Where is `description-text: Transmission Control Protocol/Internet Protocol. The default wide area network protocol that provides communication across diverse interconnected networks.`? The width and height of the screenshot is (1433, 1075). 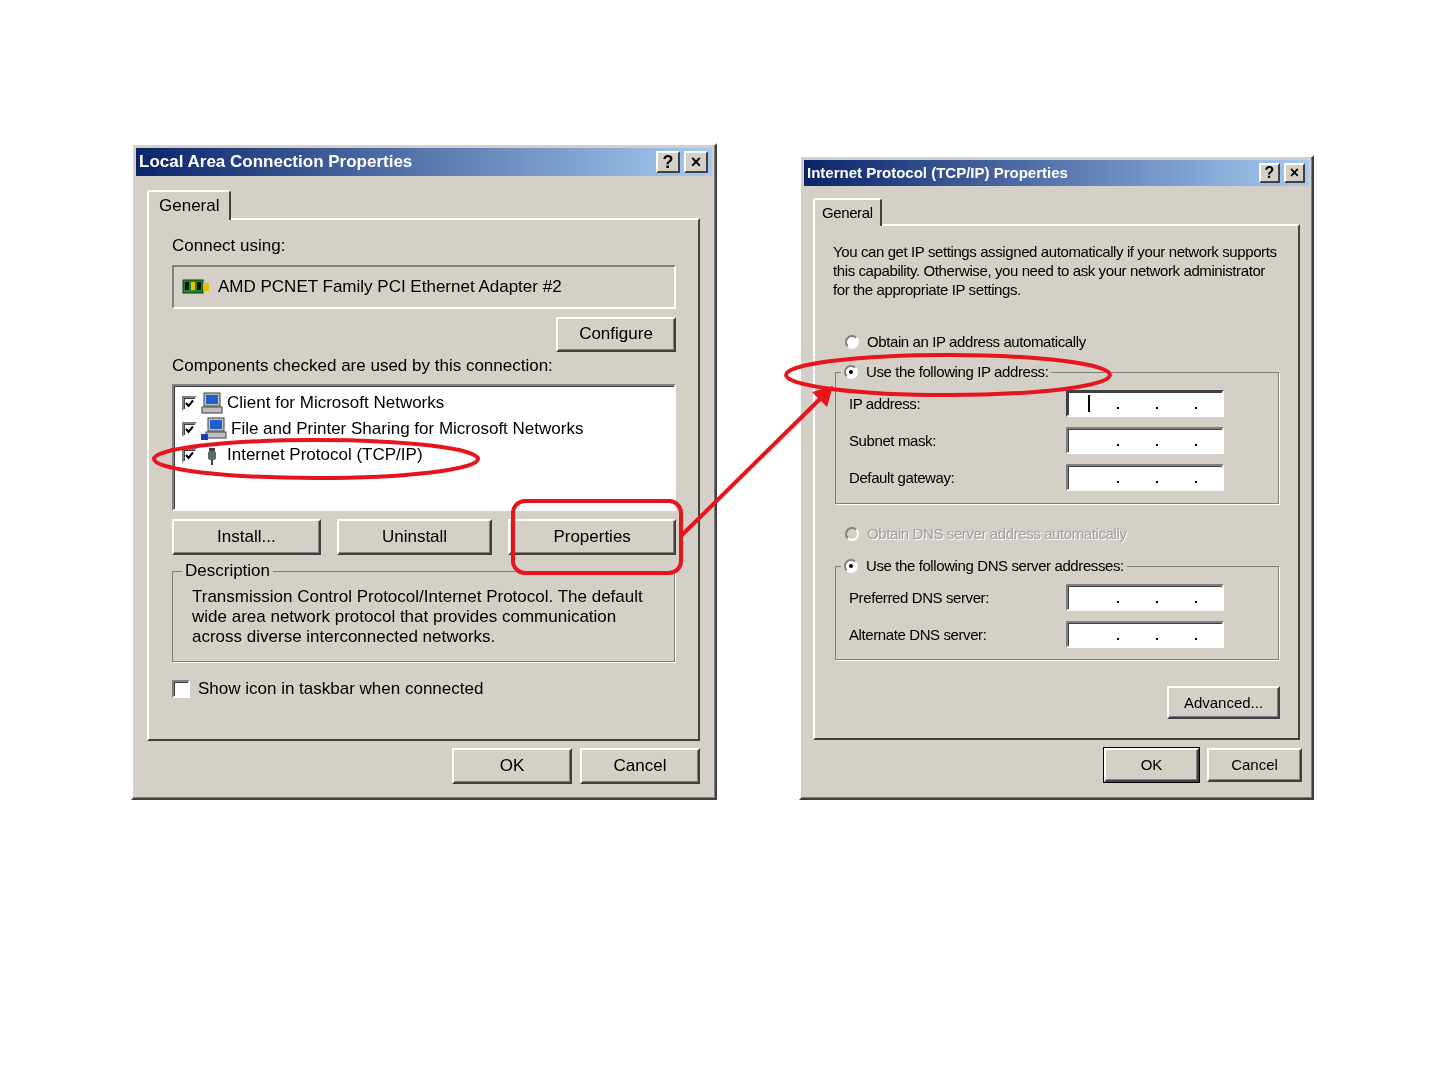
description-text: Transmission Control Protocol/Internet Protocol. The default wide area network protocol that provides communication across diverse interconnected networks. is located at coordinates (418, 617).